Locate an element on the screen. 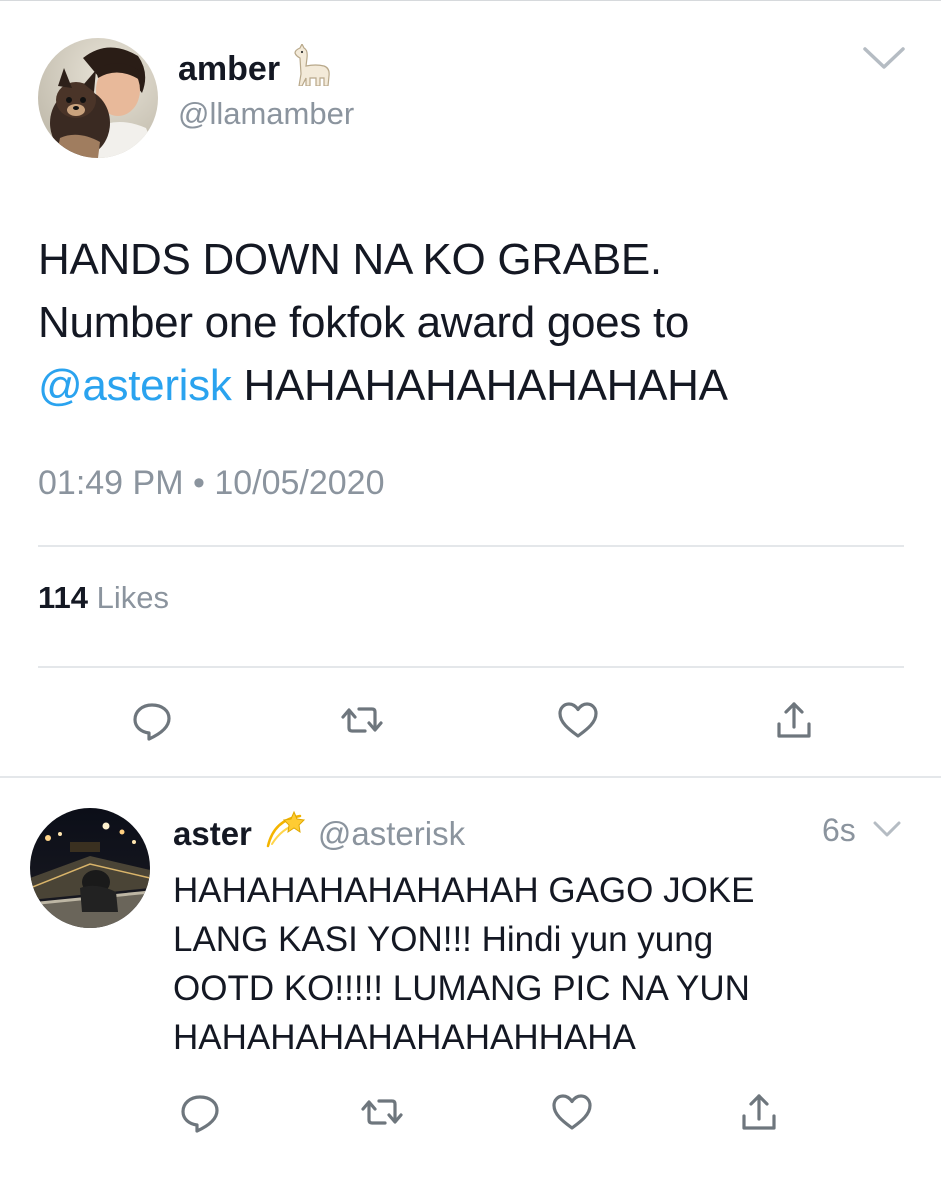 Image resolution: width=941 pixels, height=1200 pixels. reply-text-line: HAHAHAHAHAHAHAHHAHA is located at coordinates (404, 1037).